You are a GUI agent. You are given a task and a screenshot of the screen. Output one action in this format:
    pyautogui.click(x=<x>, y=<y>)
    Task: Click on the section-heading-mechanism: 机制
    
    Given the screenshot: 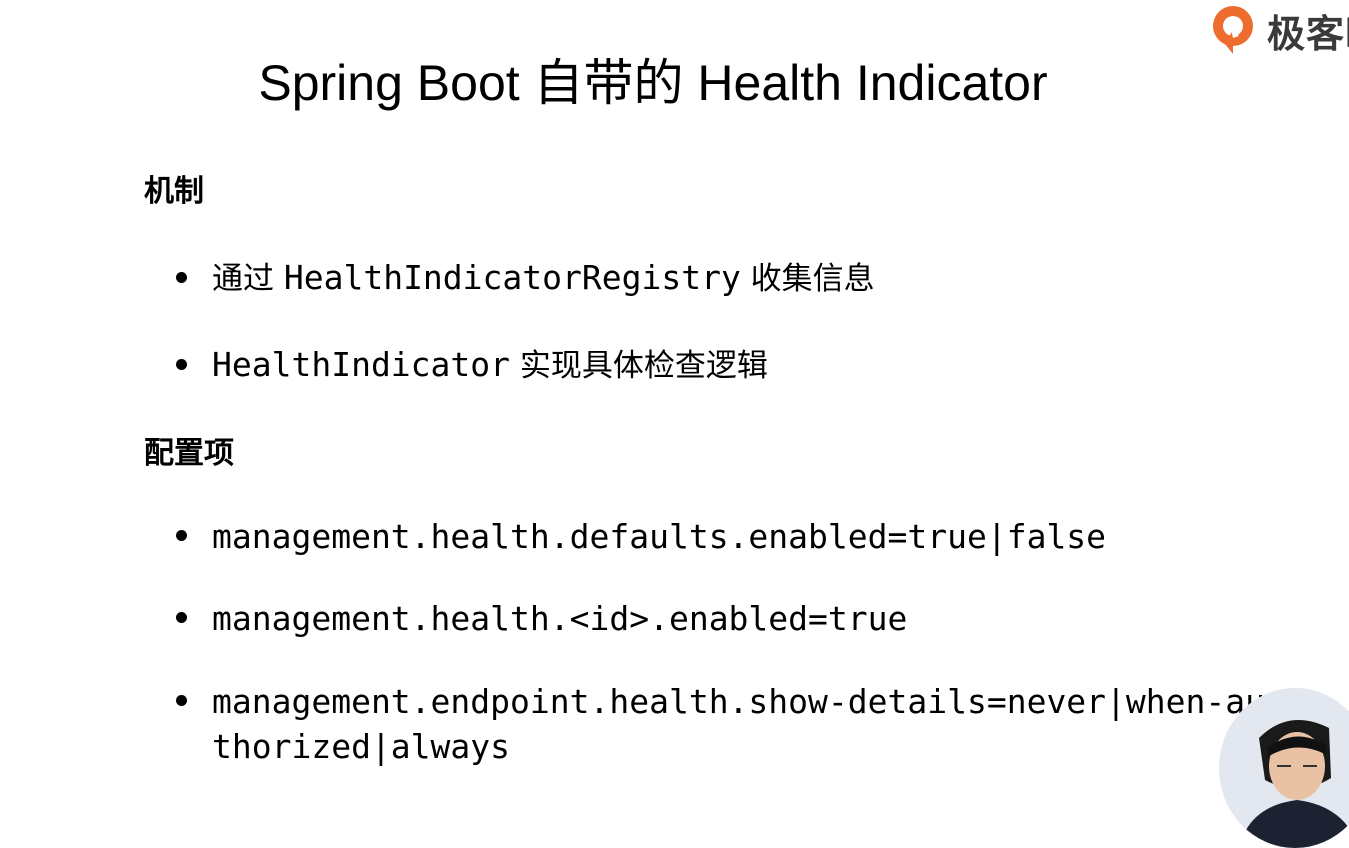 What is the action you would take?
    pyautogui.click(x=174, y=191)
    